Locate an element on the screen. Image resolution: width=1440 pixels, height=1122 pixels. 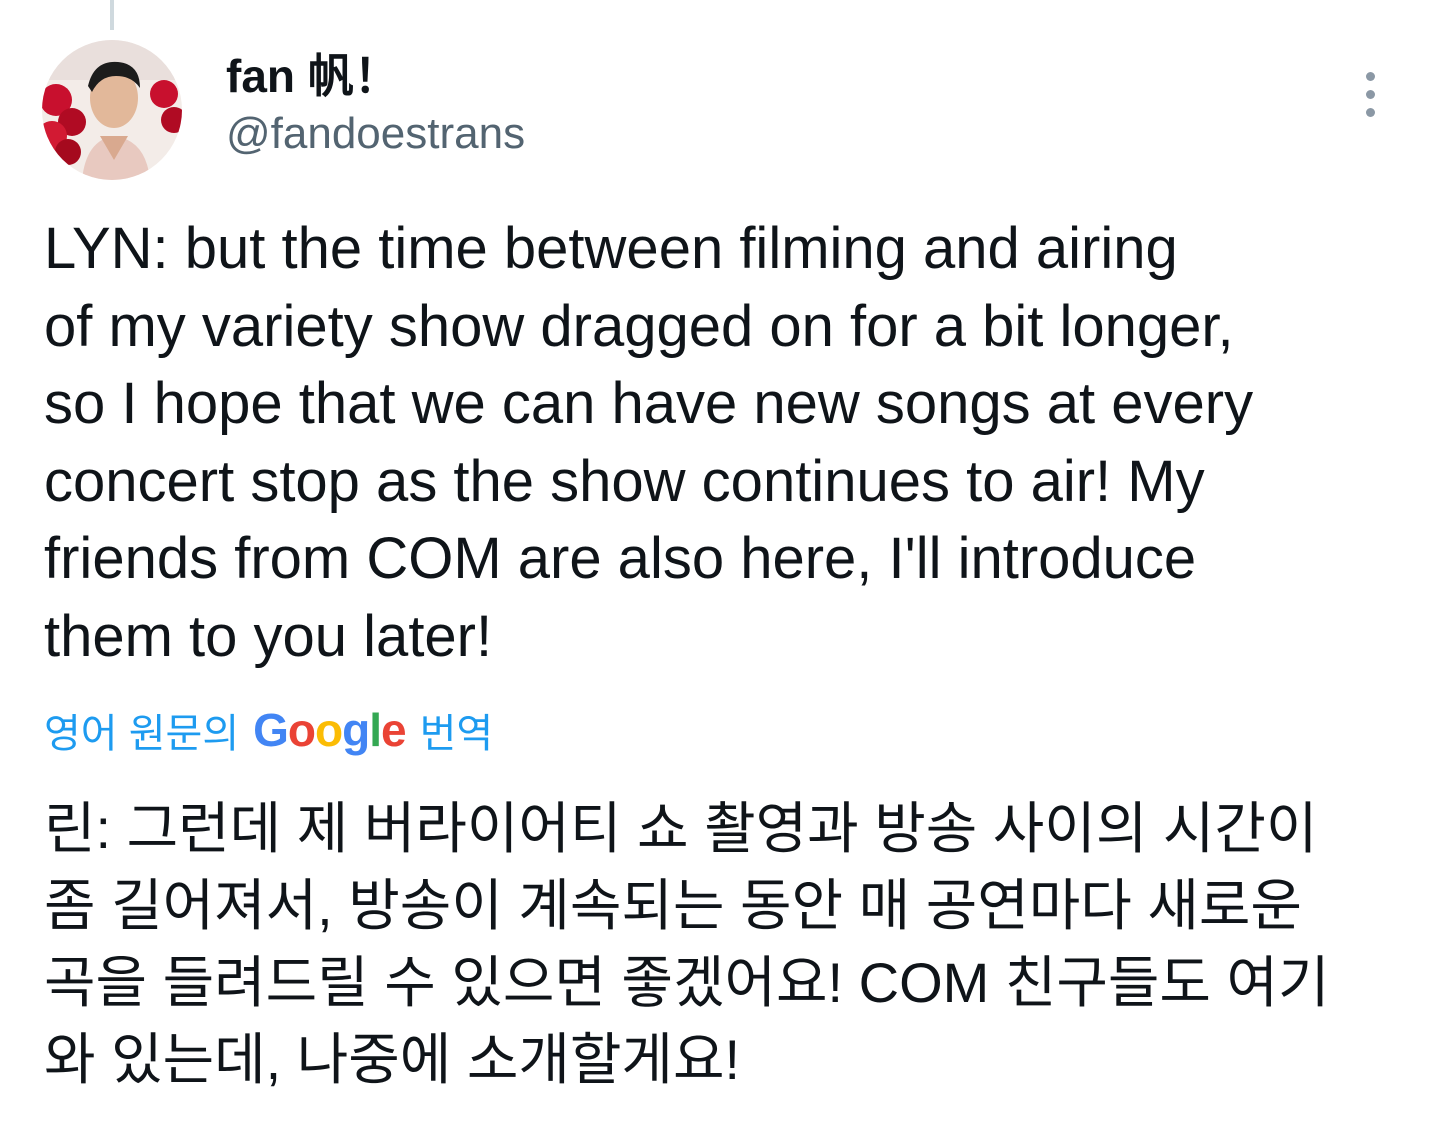
translated-text-line: 린: 그런데 제 버라이어티 쇼 촬영과 방송 사이의 시간이 is located at coordinates (681, 828).